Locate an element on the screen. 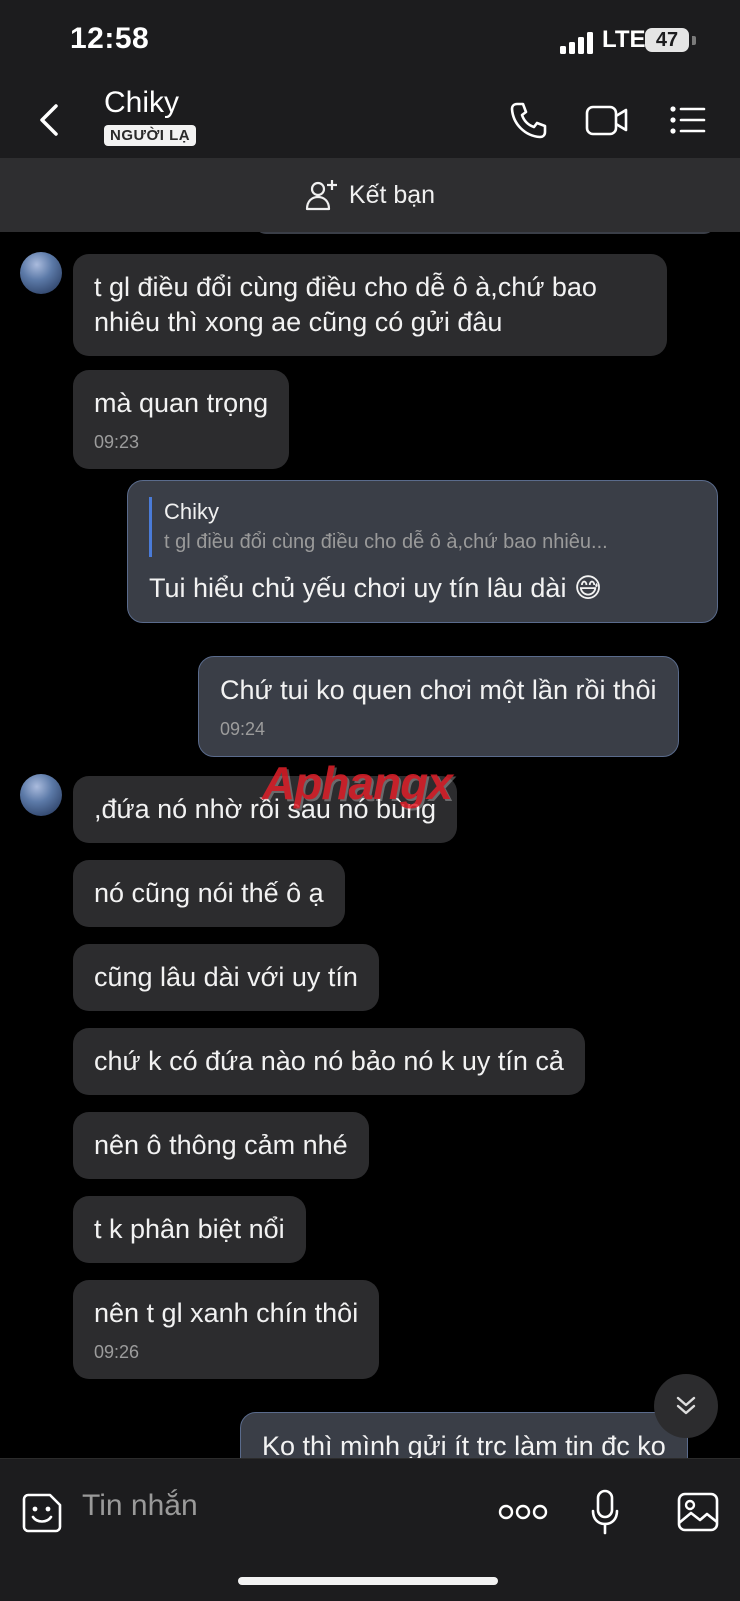 Image resolution: width=740 pixels, height=1601 pixels. scroll-to-bottom-button is located at coordinates (686, 1406).